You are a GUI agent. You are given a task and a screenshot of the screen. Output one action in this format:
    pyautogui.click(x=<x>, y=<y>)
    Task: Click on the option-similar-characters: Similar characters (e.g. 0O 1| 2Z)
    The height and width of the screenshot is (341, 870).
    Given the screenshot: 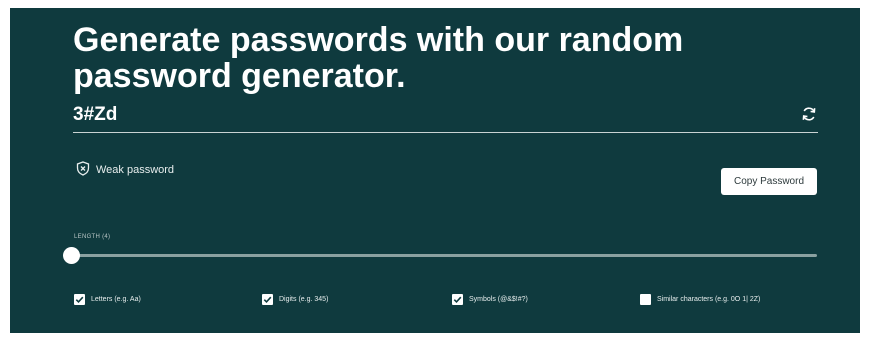 What is the action you would take?
    pyautogui.click(x=700, y=299)
    